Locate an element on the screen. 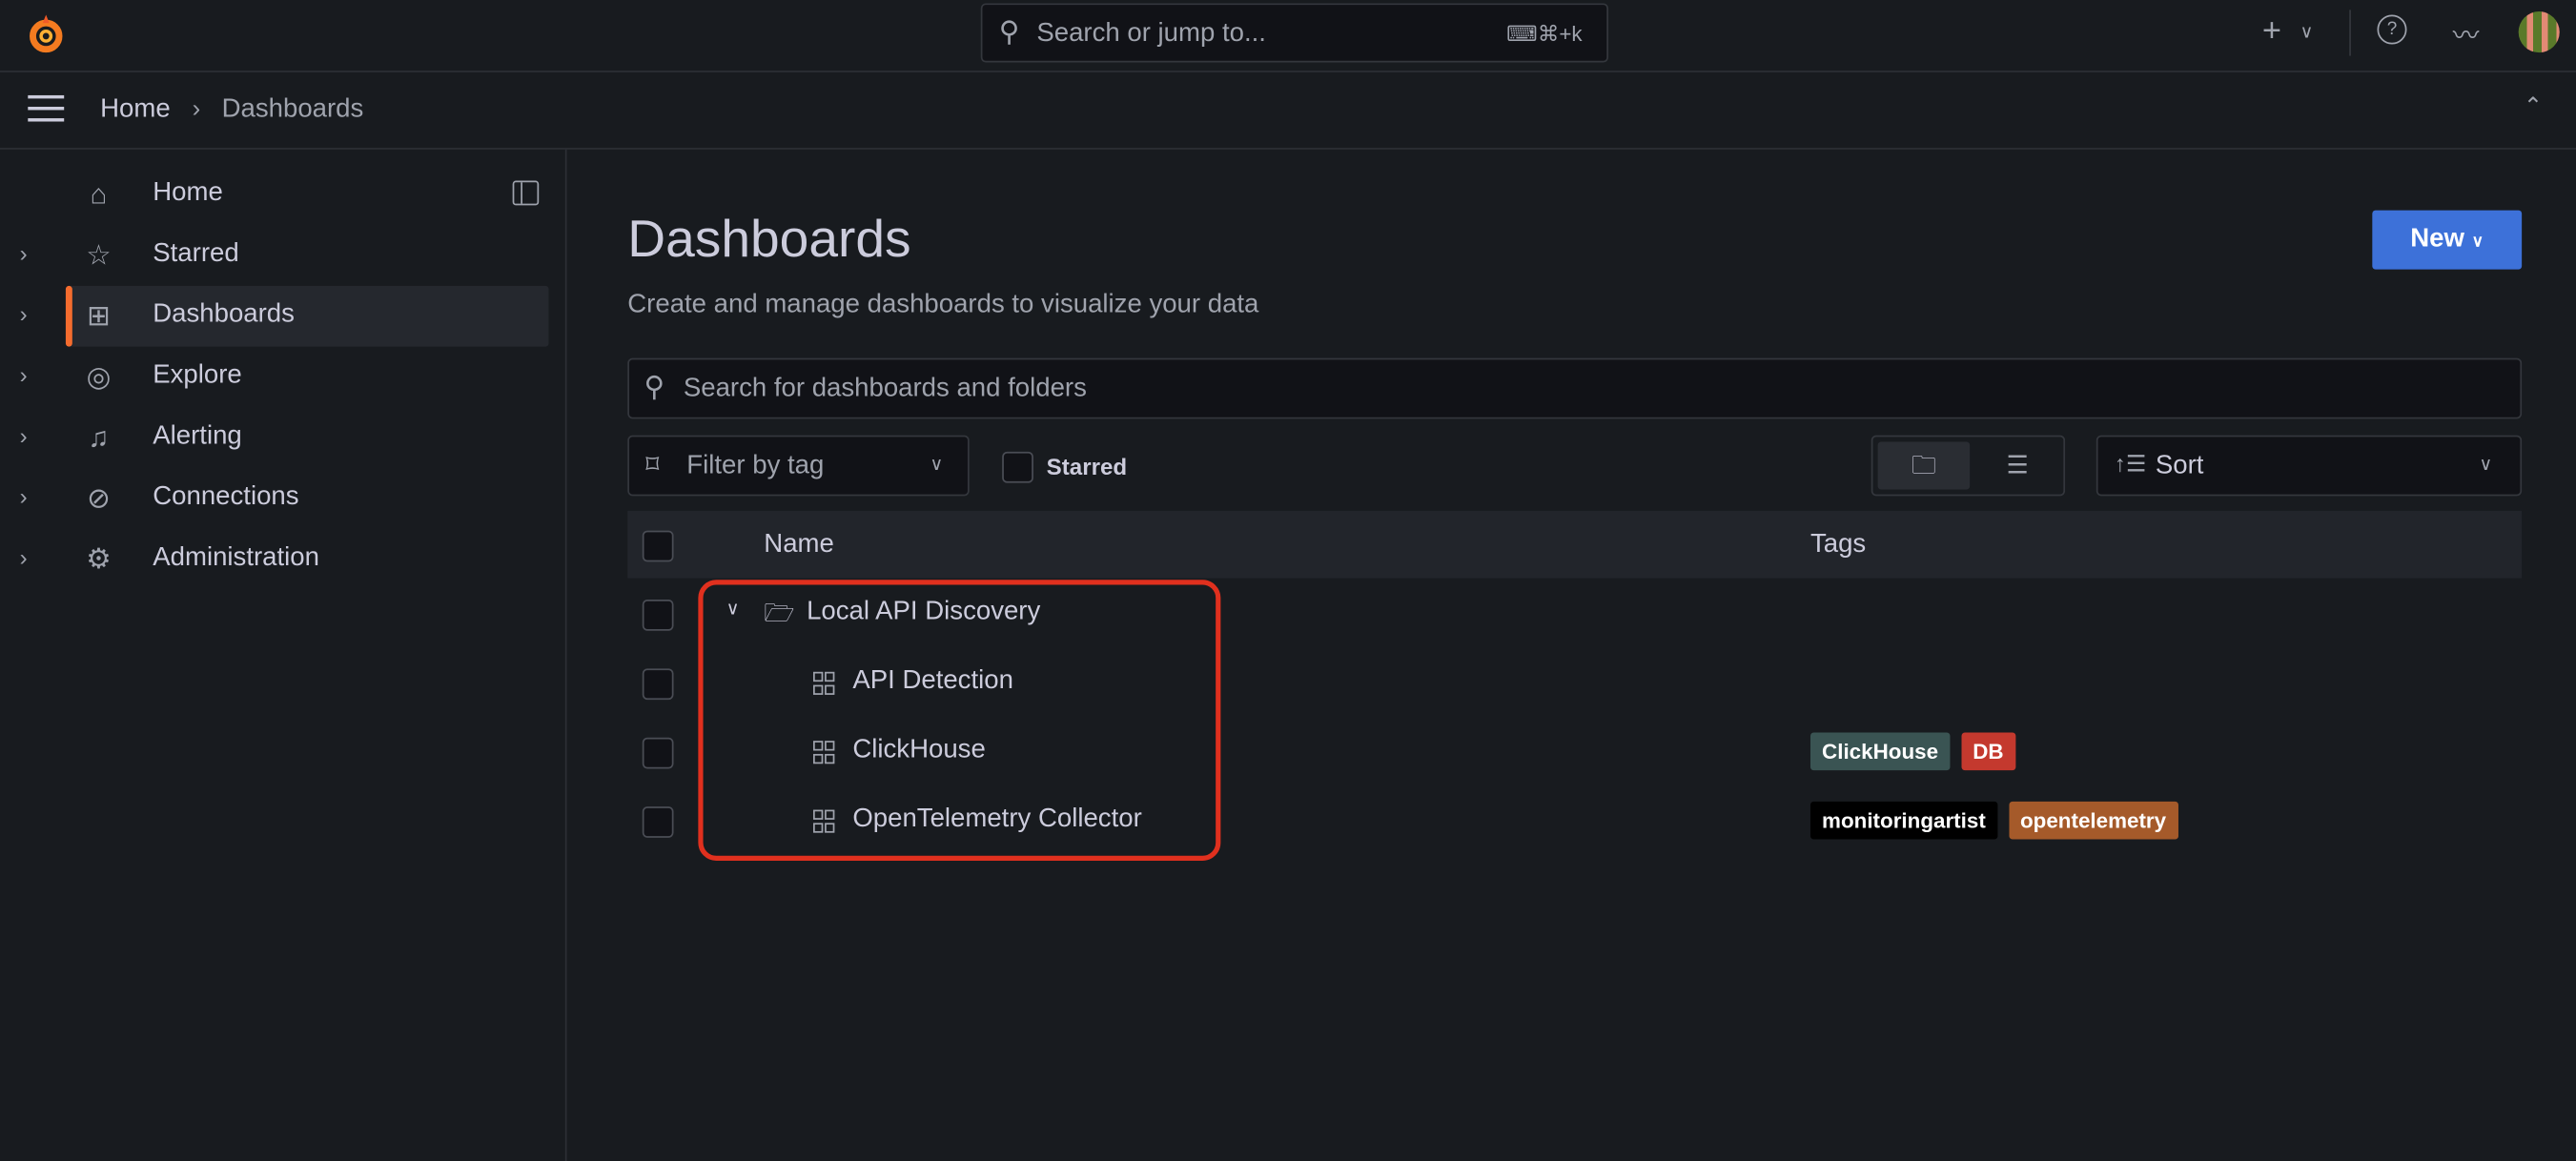 This screenshot has width=2576, height=1161. sidebar-item-connections: › ⊘ Connections is located at coordinates (284, 498).